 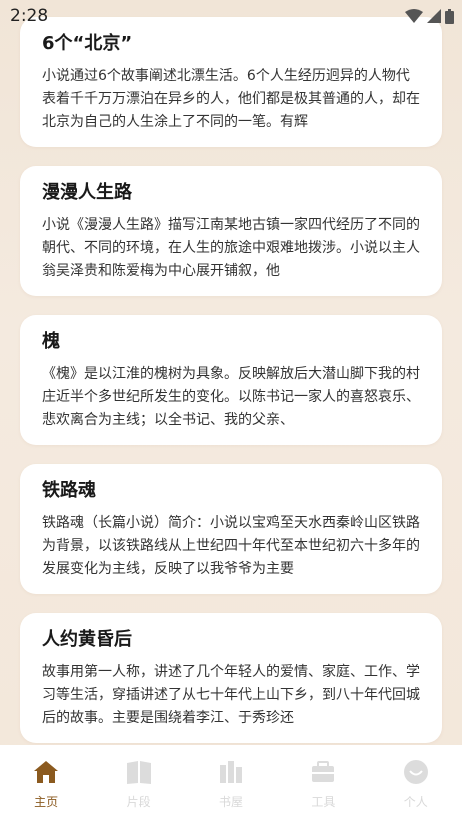 I want to click on book-title: 人约黄昏后, so click(x=87, y=639).